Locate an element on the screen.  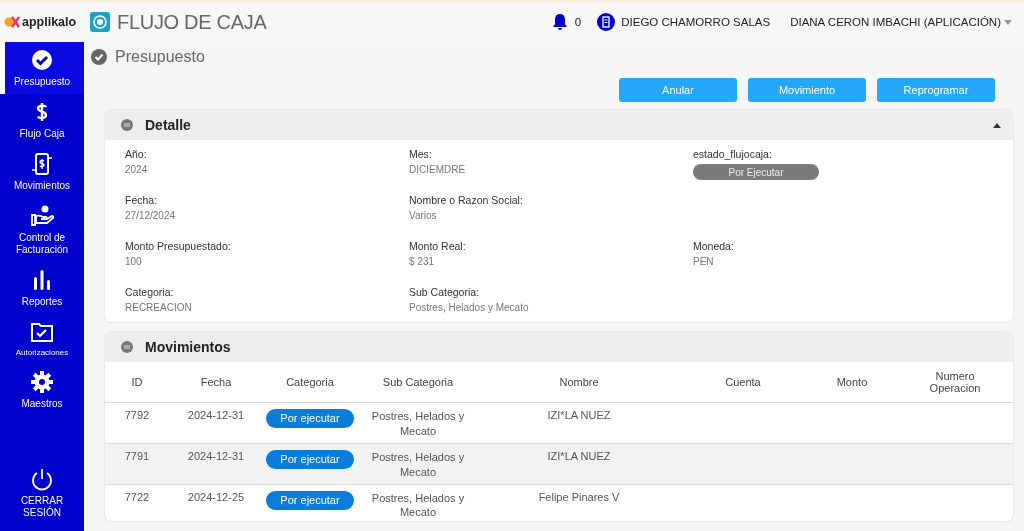
caret-icon is located at coordinates (1008, 22).